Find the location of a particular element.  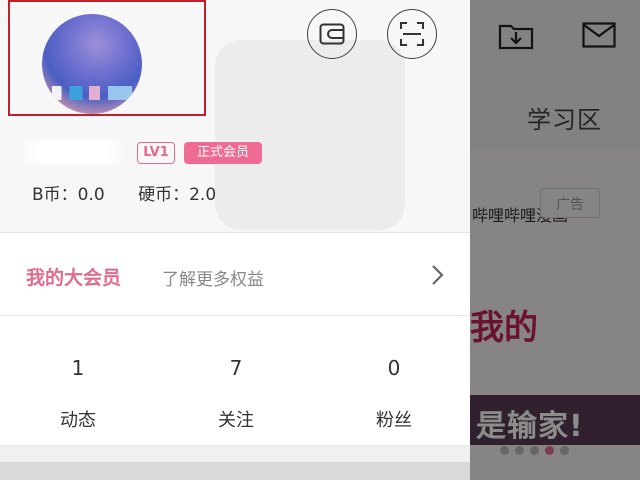

username-redacted is located at coordinates (73, 152).